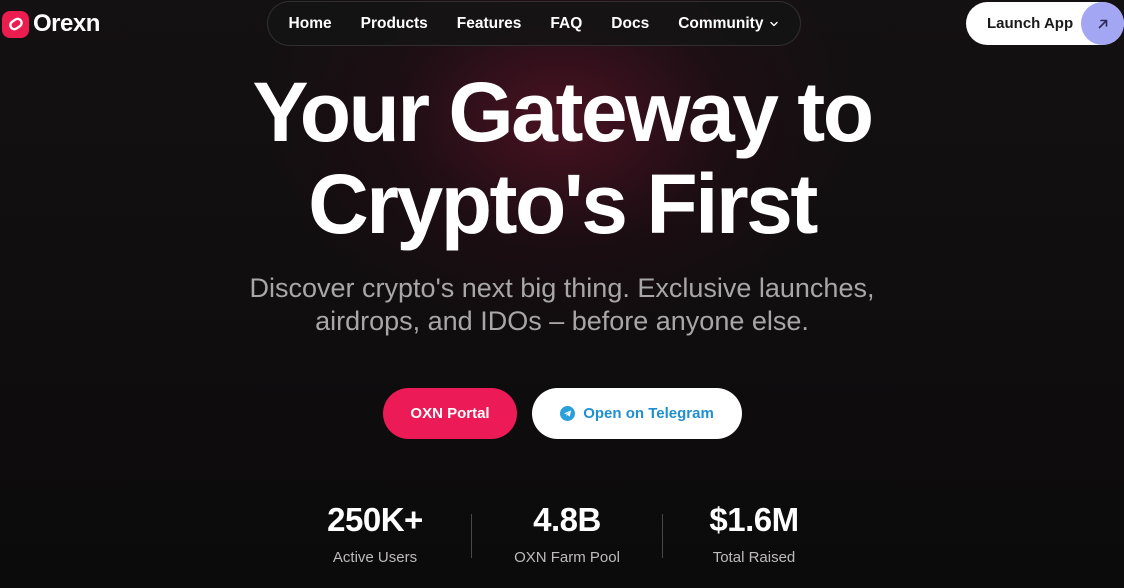 This screenshot has width=1124, height=588. I want to click on open-telegram-button: Open on Telegram, so click(637, 413).